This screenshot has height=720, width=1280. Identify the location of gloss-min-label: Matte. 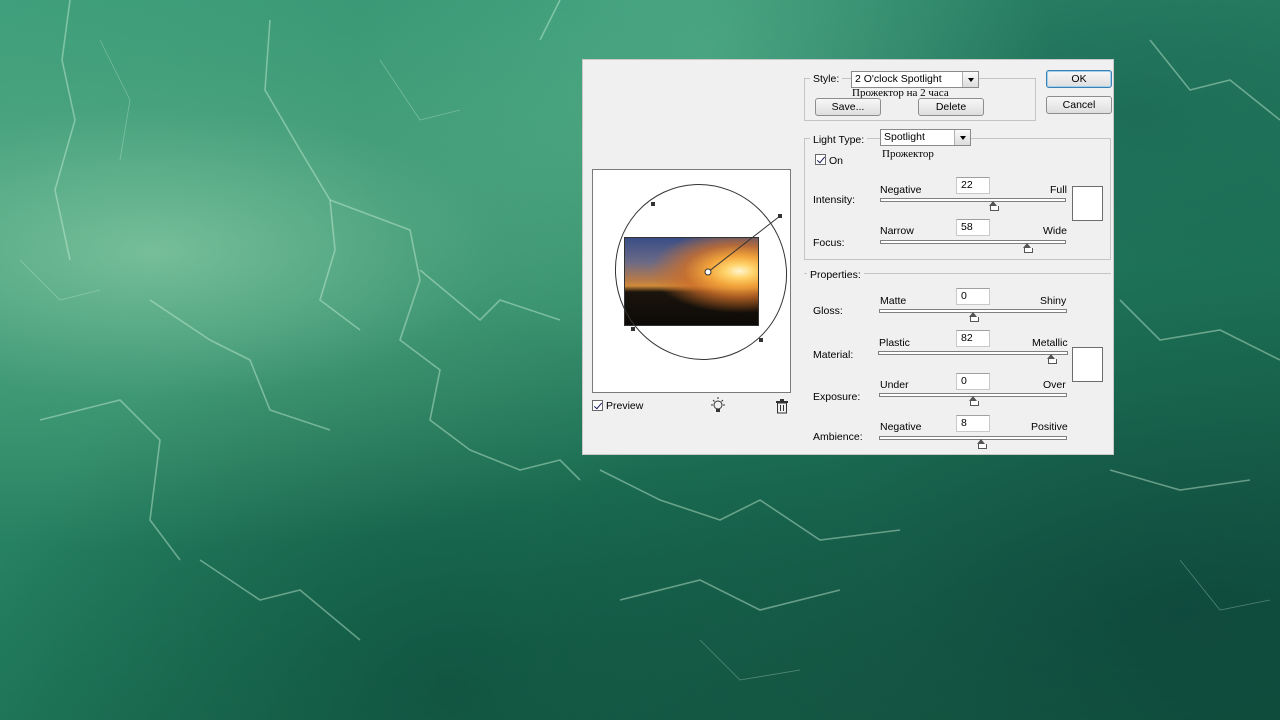
(893, 301).